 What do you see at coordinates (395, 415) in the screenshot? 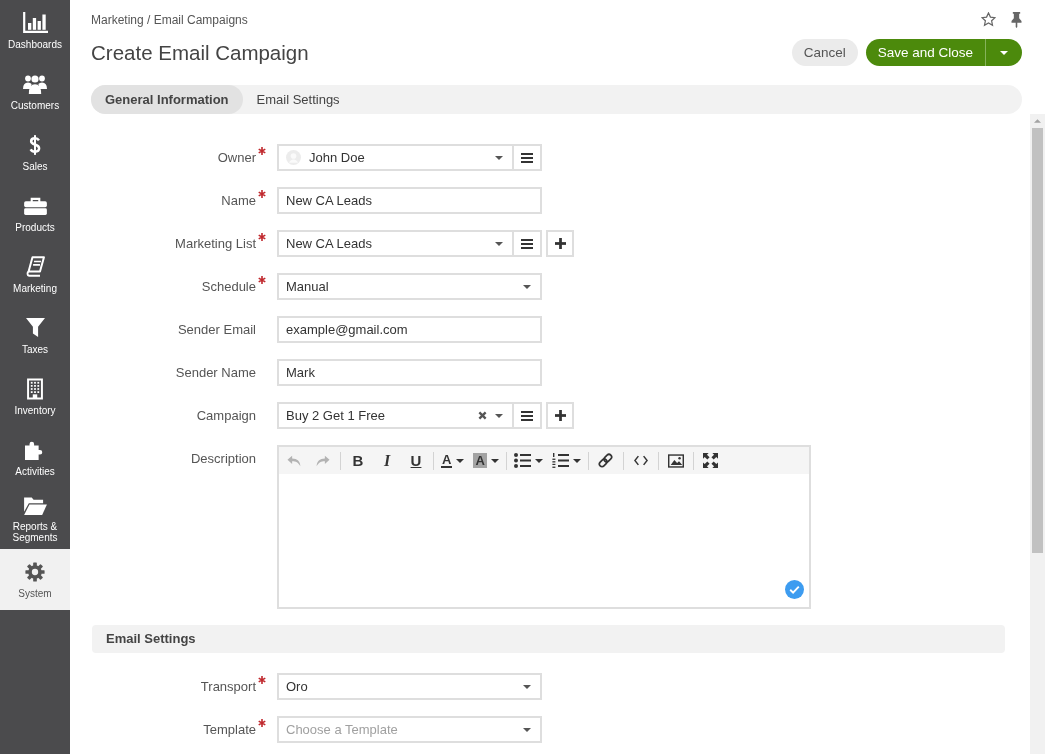
I see `select-field: Buy 2 Get 1 Free` at bounding box center [395, 415].